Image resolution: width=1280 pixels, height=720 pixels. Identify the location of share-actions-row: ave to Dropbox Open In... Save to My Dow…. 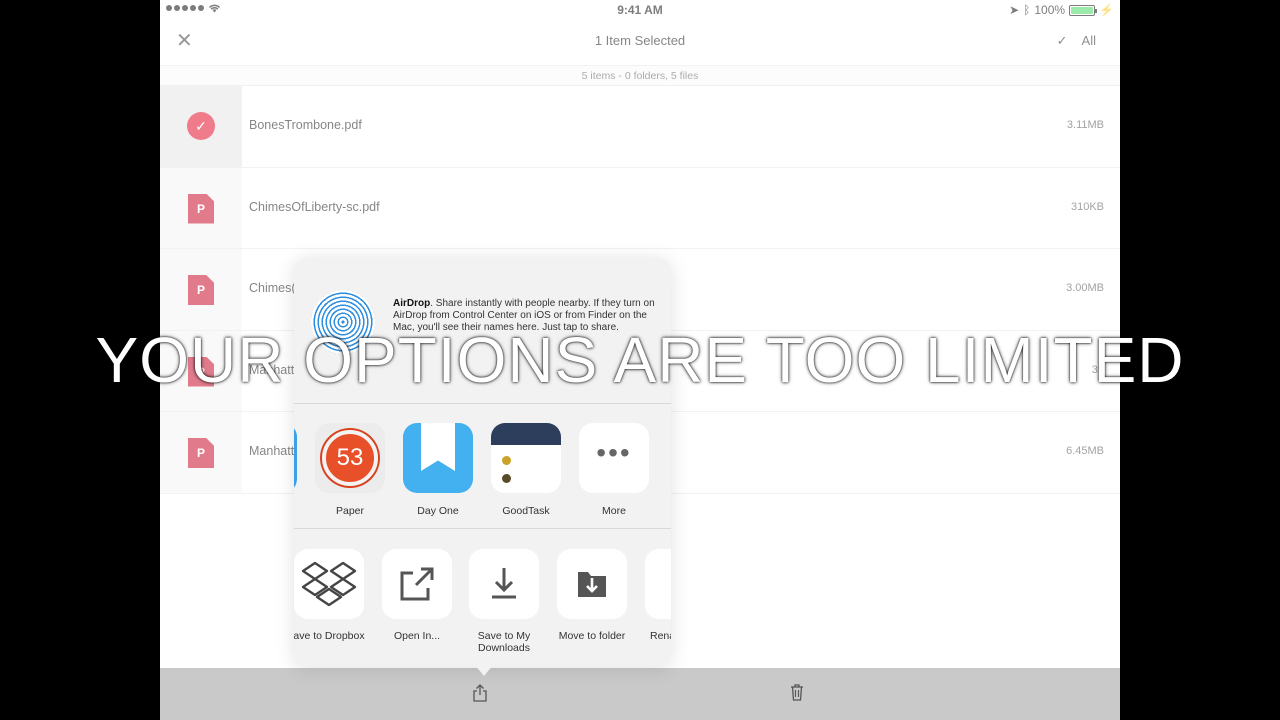
(482, 597).